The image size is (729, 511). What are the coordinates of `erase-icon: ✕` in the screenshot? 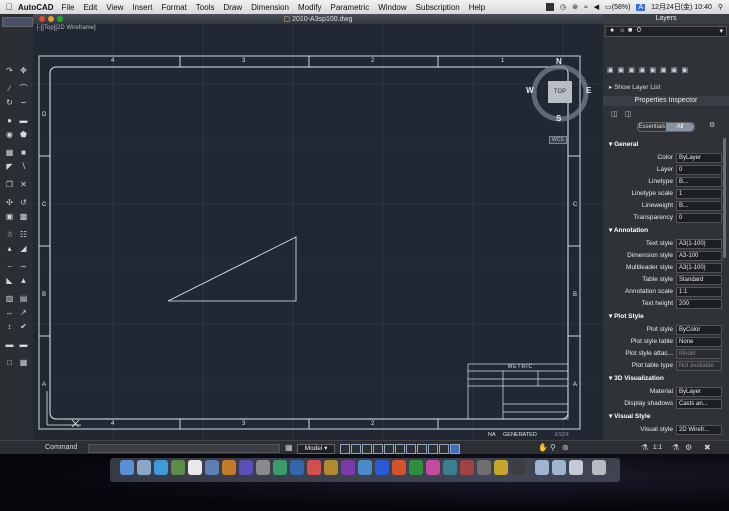 It's located at (23, 184).